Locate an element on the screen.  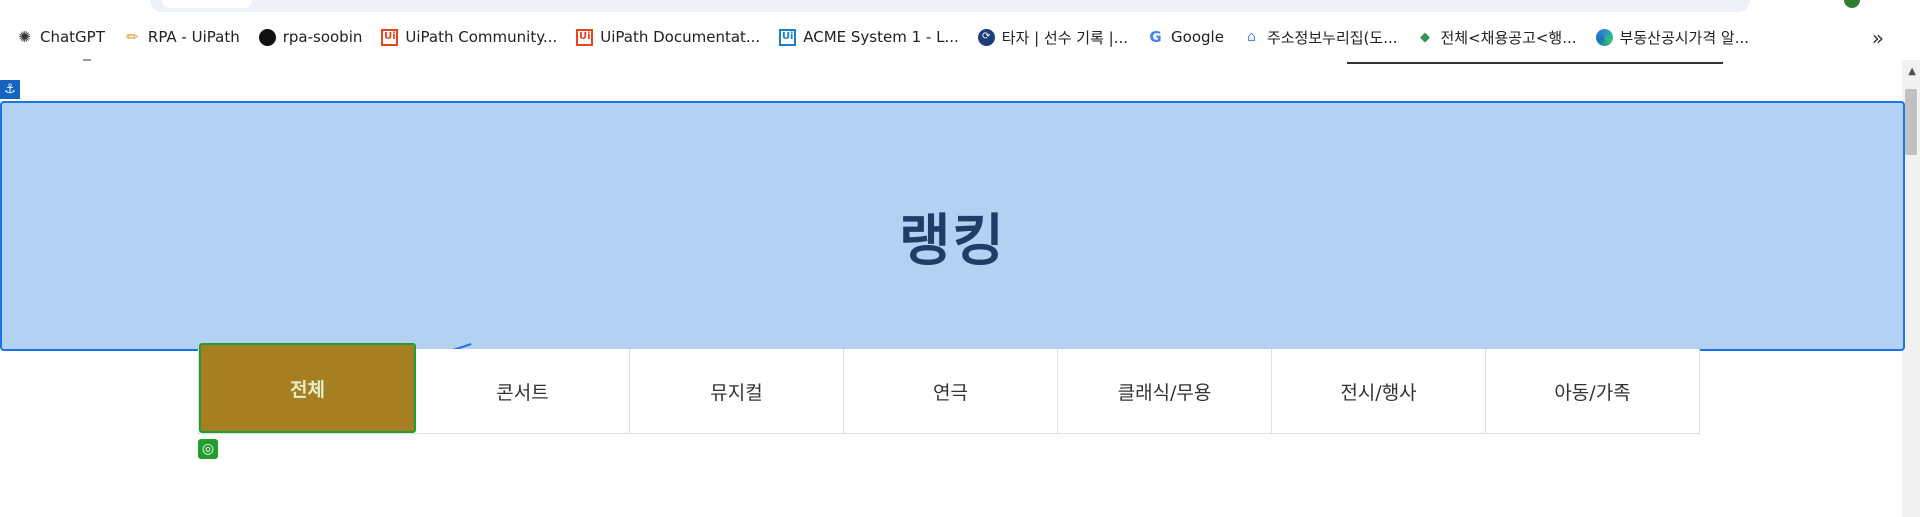
chatgpt-icon: ✺ is located at coordinates (24, 36).